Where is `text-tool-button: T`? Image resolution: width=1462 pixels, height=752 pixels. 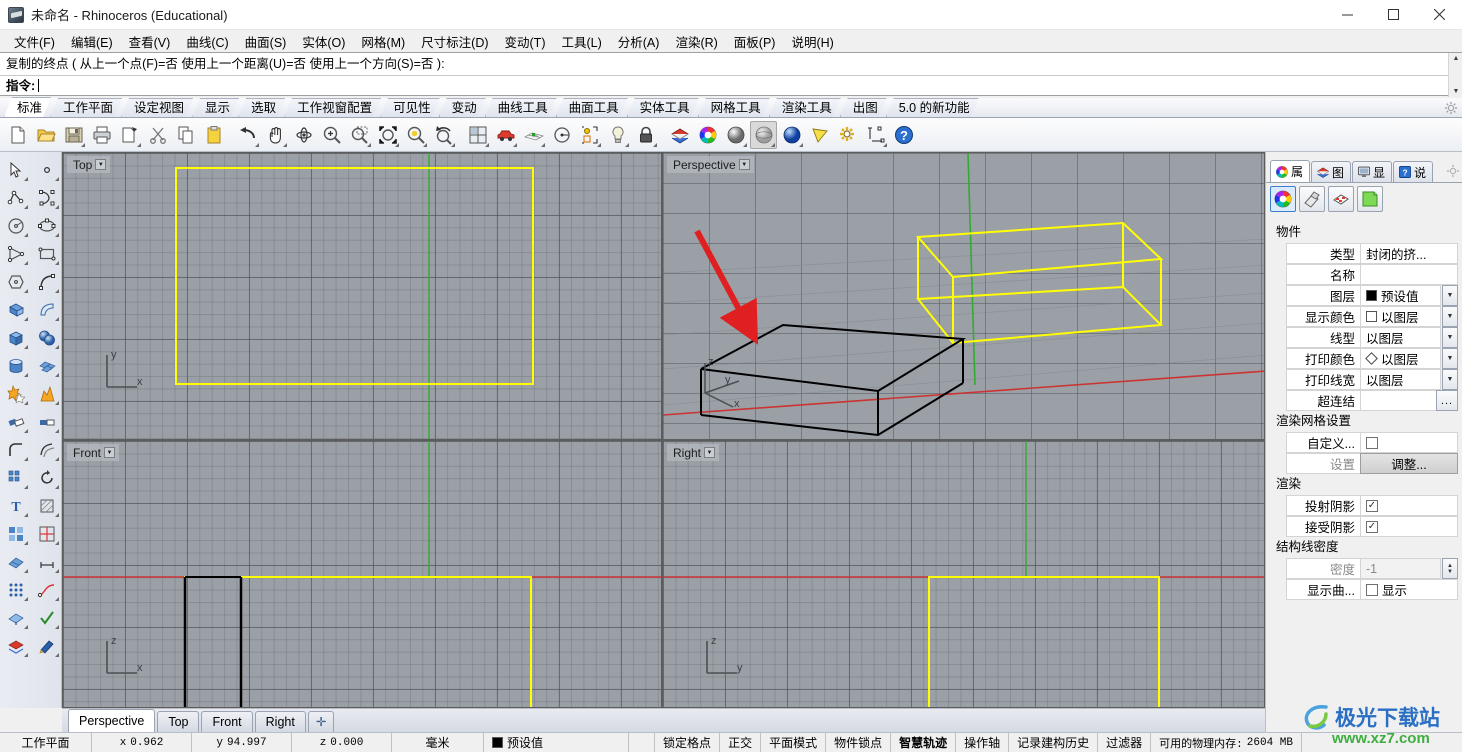
text-tool-button: T is located at coordinates (15, 506).